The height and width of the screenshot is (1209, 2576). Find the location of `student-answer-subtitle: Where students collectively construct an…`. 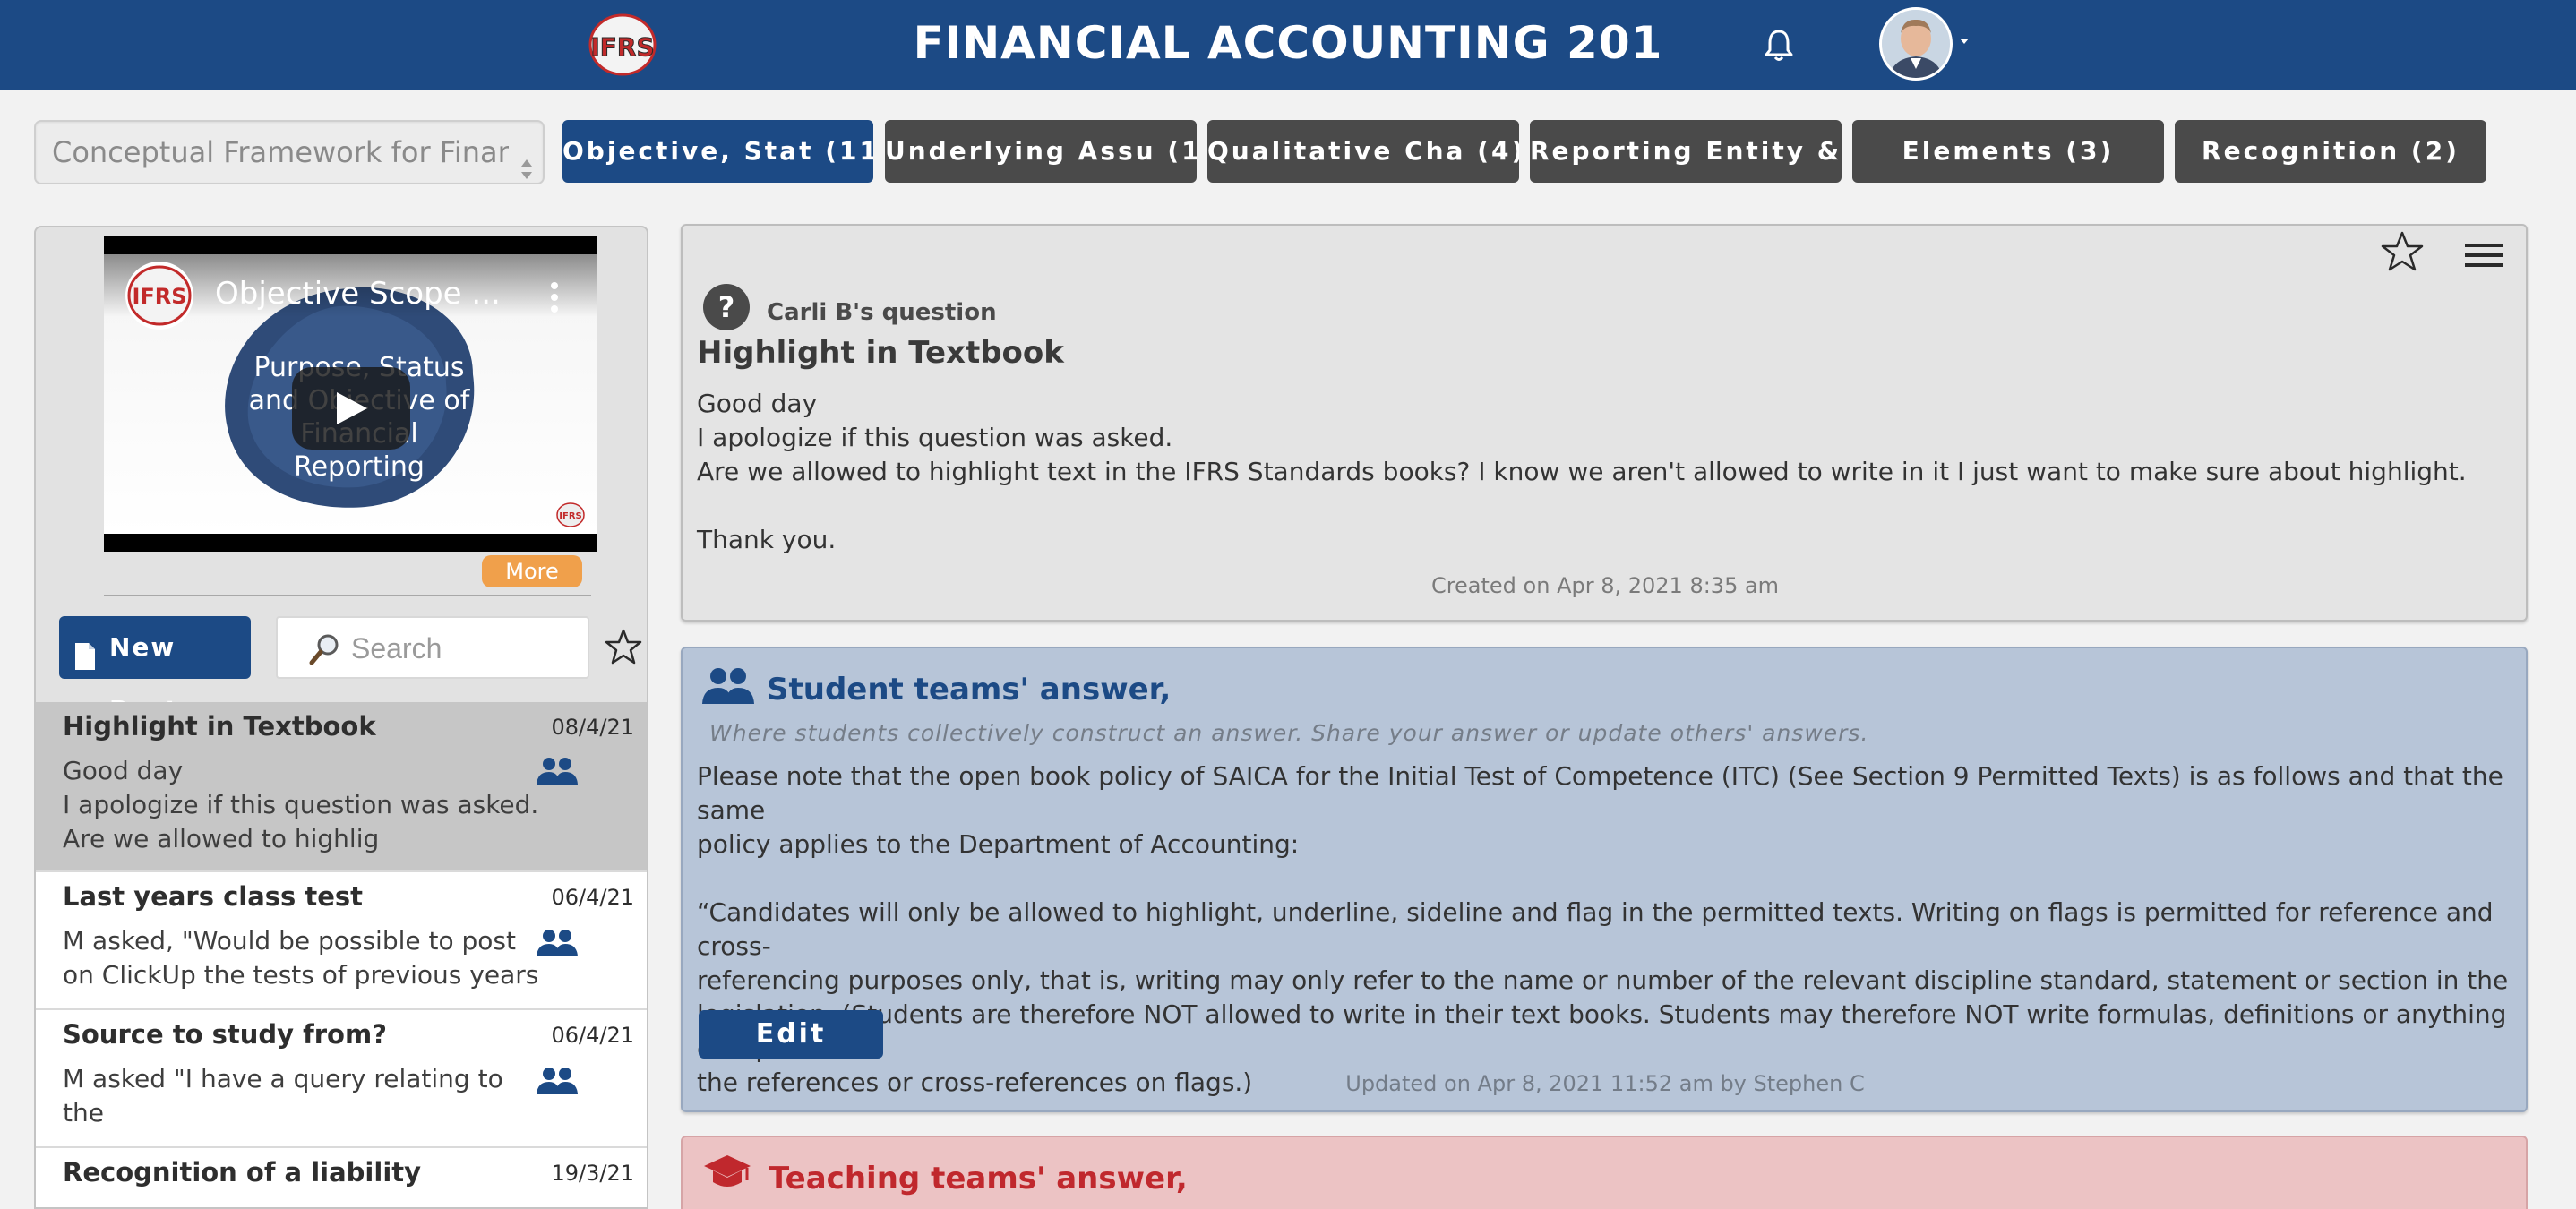

student-answer-subtitle: Where students collectively construct an… is located at coordinates (1289, 733).